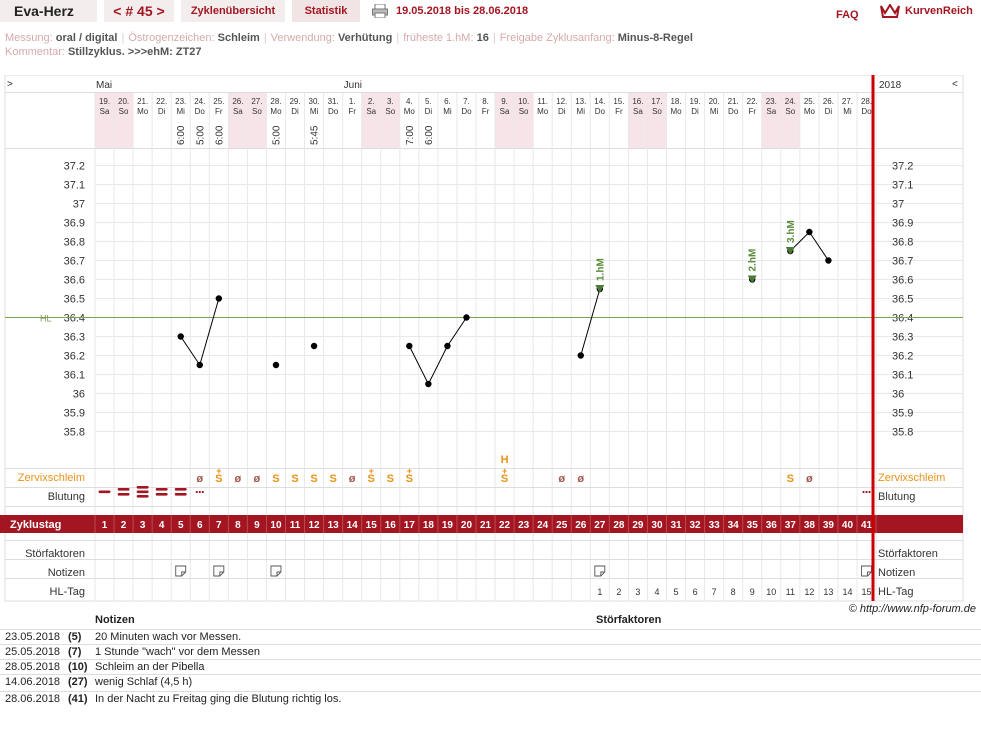 This screenshot has width=981, height=741. Describe the element at coordinates (695, 101) in the screenshot. I see `day-date: 19.` at that location.